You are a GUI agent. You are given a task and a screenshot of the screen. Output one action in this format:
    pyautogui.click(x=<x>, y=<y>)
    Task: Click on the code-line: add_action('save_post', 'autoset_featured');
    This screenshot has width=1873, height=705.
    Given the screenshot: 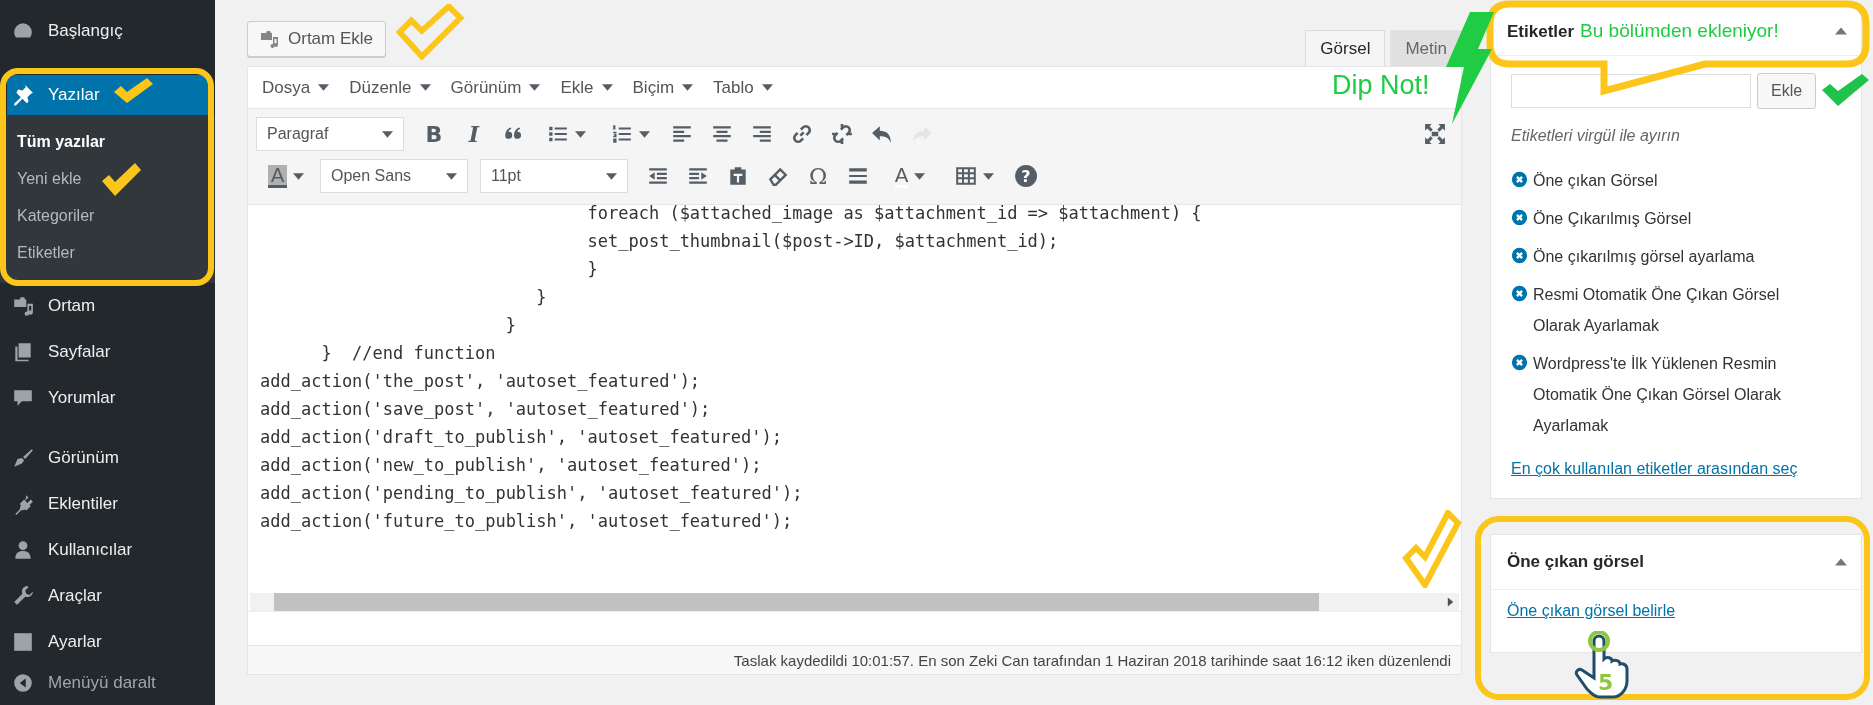 What is the action you would take?
    pyautogui.click(x=486, y=409)
    